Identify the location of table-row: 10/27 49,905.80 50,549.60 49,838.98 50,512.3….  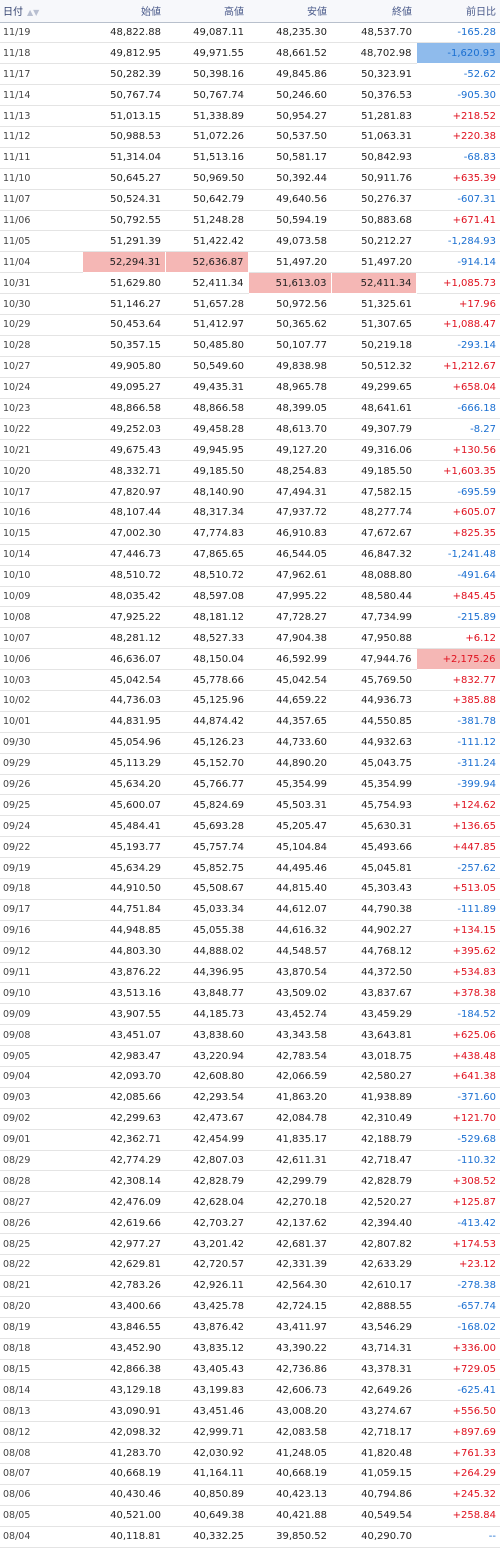
(250, 367).